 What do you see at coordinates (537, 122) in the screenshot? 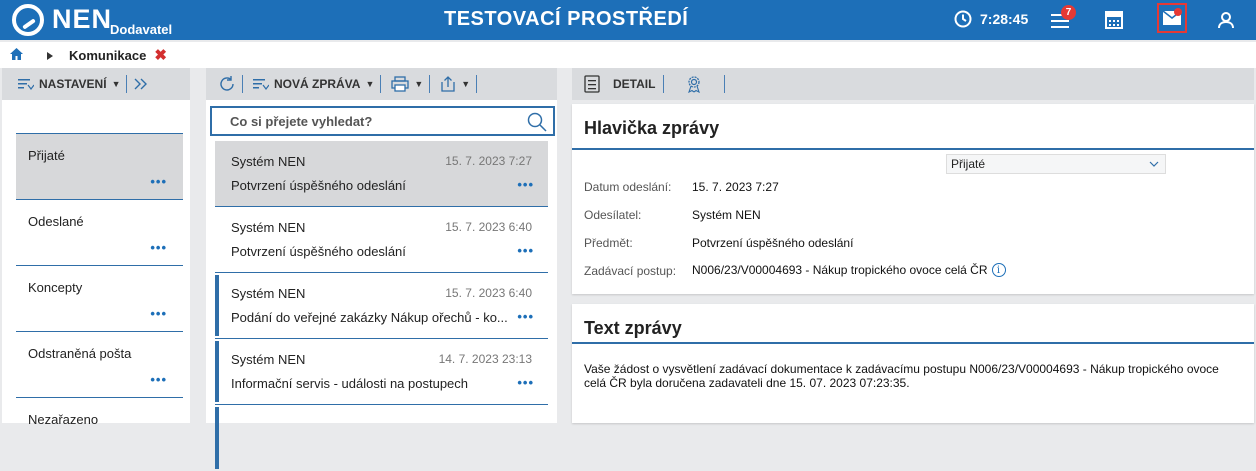
I see `search-icon` at bounding box center [537, 122].